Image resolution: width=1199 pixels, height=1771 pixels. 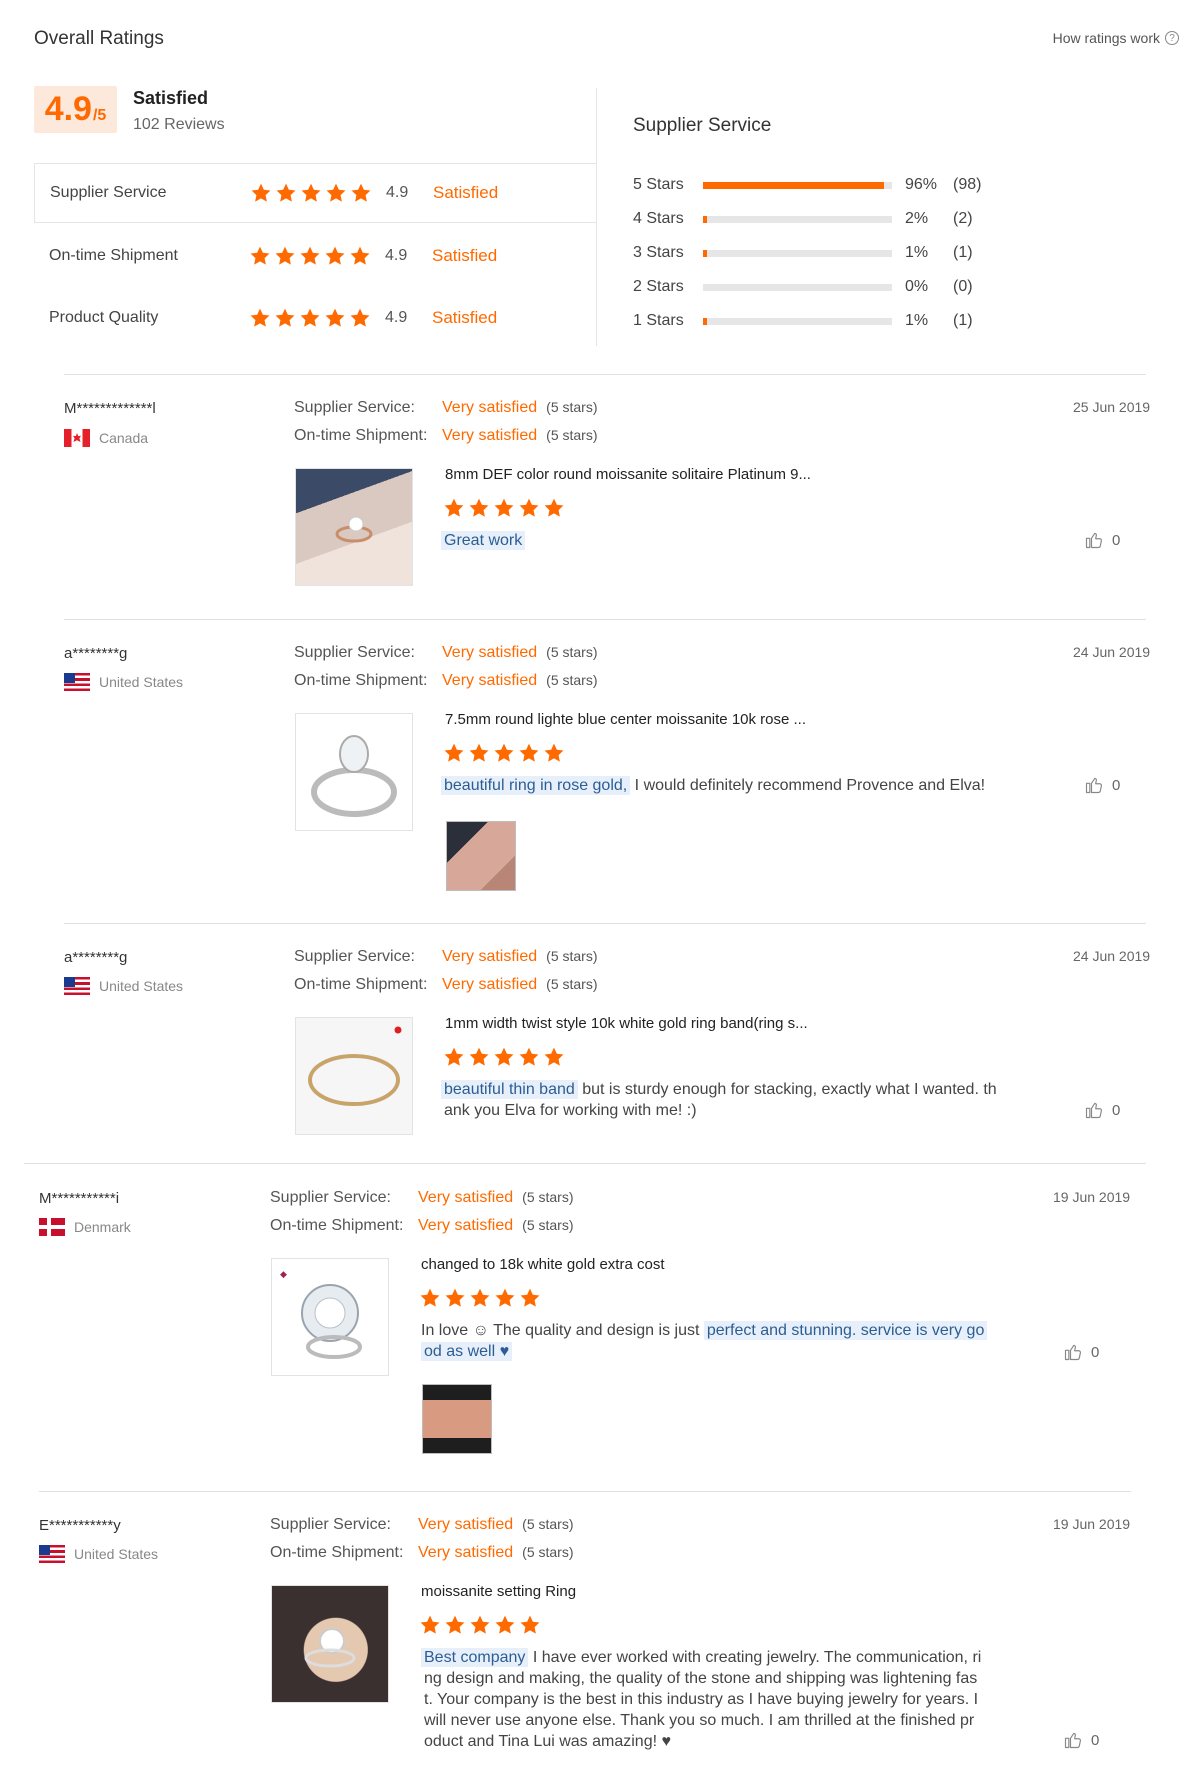 I want to click on canada-flag-icon, so click(x=77, y=438).